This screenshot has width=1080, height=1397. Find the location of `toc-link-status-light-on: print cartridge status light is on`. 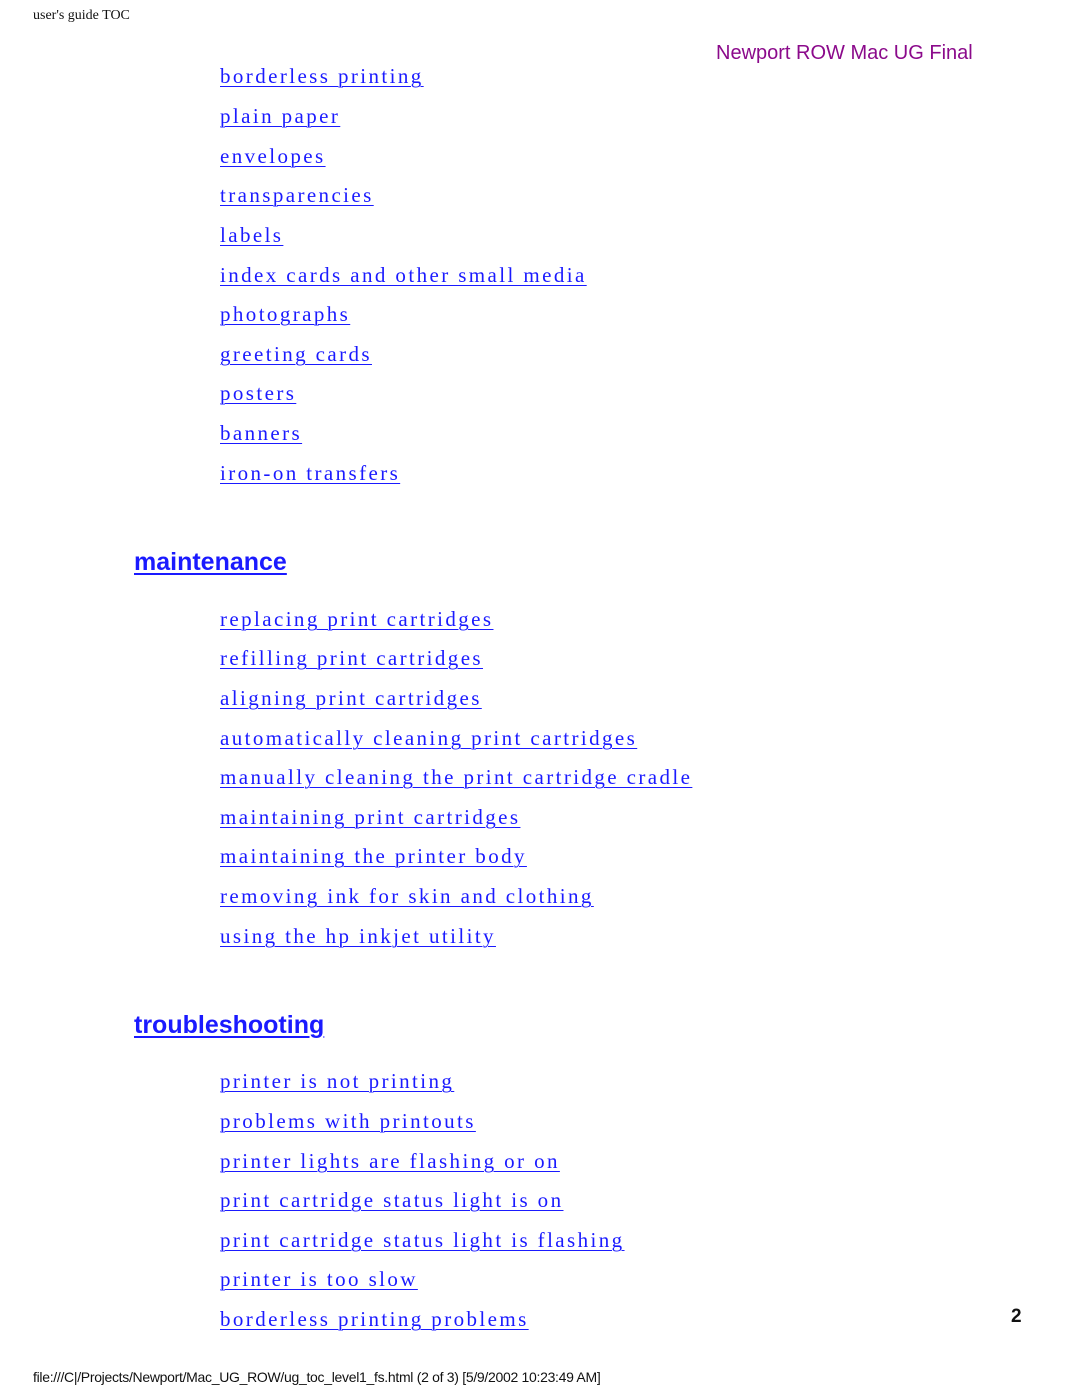

toc-link-status-light-on: print cartridge status light is on is located at coordinates (391, 1200).